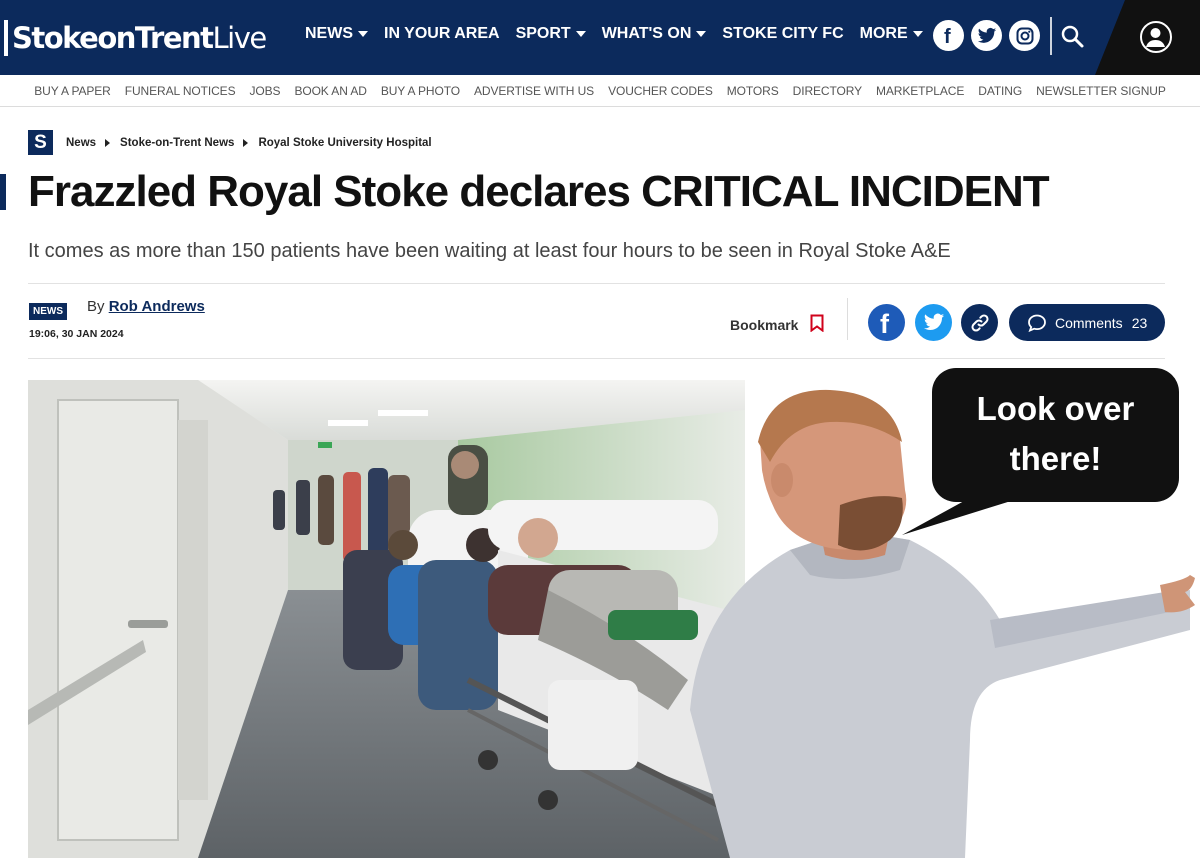 The width and height of the screenshot is (1200, 858). What do you see at coordinates (139, 38) in the screenshot?
I see `logo-text: StokeonTrentLive` at bounding box center [139, 38].